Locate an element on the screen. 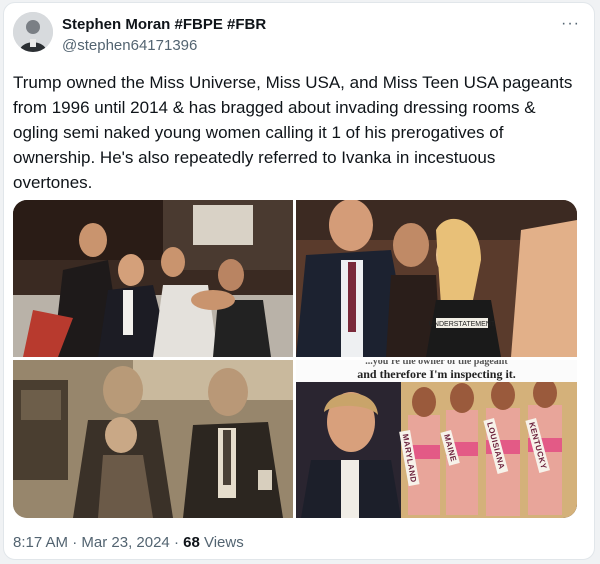 The height and width of the screenshot is (564, 600). user-avatar-icon is located at coordinates (33, 32).